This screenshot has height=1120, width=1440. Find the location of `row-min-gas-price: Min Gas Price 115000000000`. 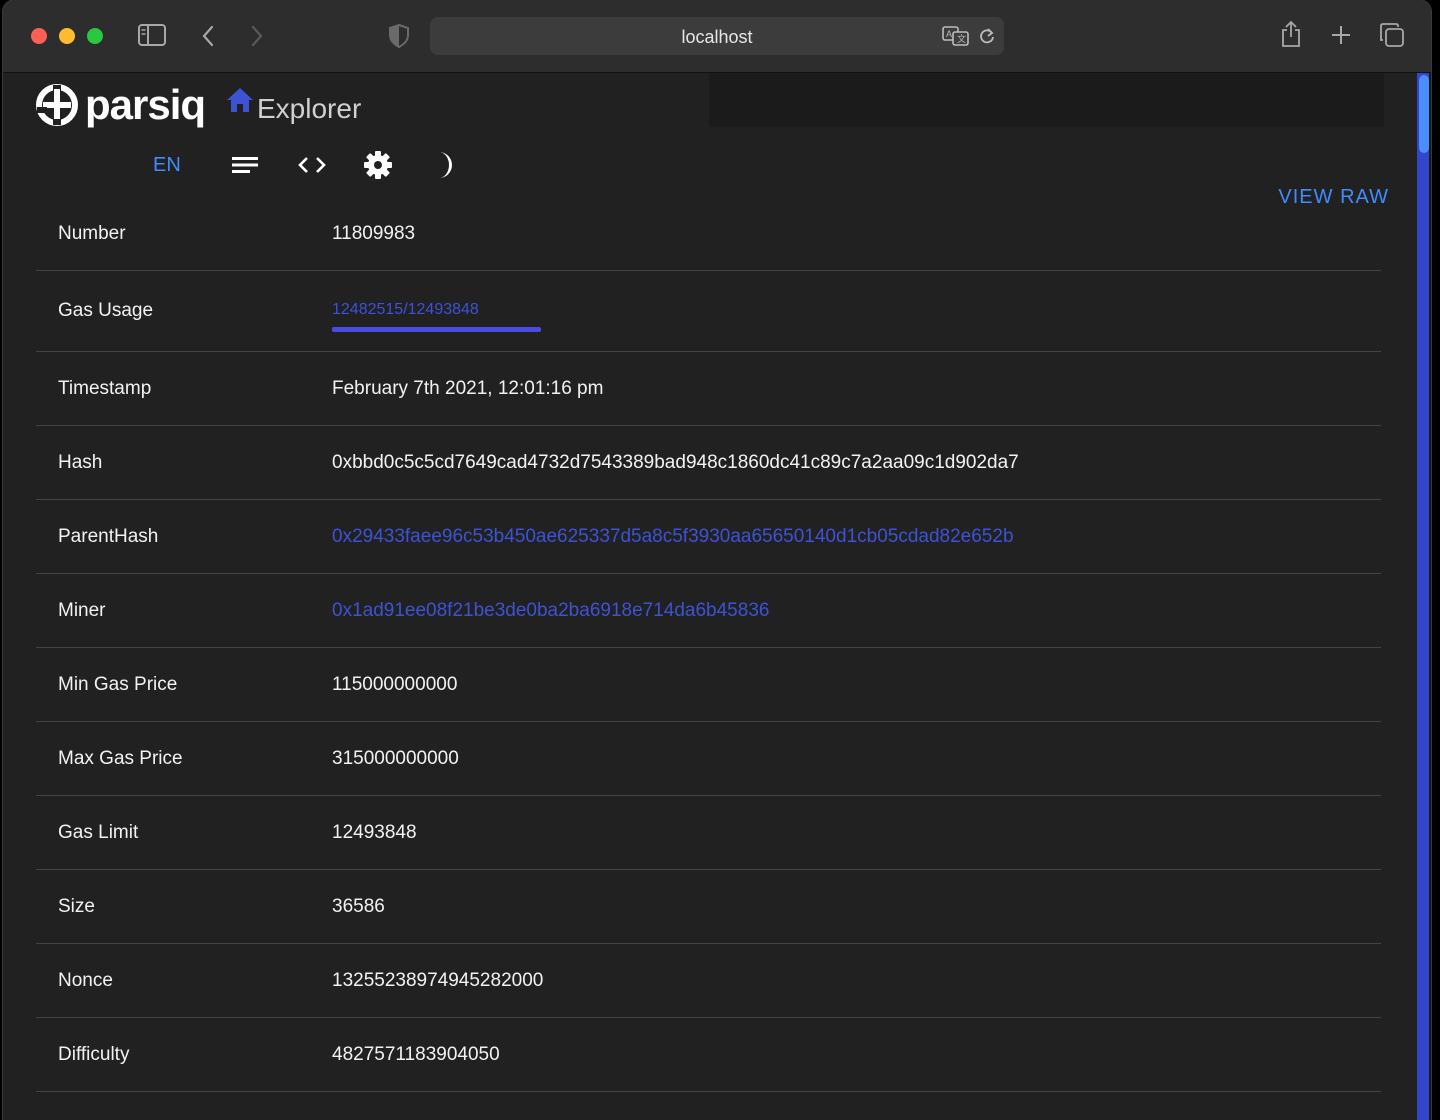

row-min-gas-price: Min Gas Price 115000000000 is located at coordinates (708, 685).